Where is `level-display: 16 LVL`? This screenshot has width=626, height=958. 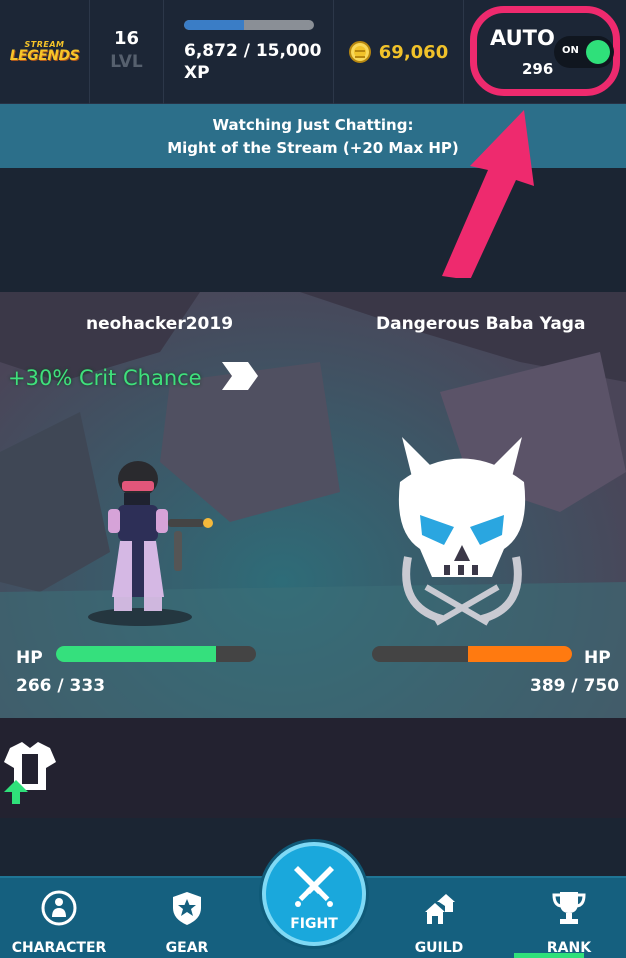 level-display: 16 LVL is located at coordinates (127, 52).